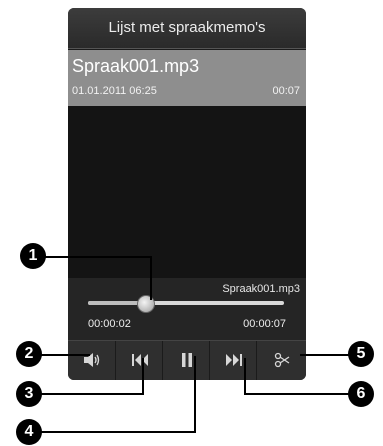 Image resolution: width=383 pixels, height=446 pixels. What do you see at coordinates (33, 256) in the screenshot?
I see `callout-1: 1` at bounding box center [33, 256].